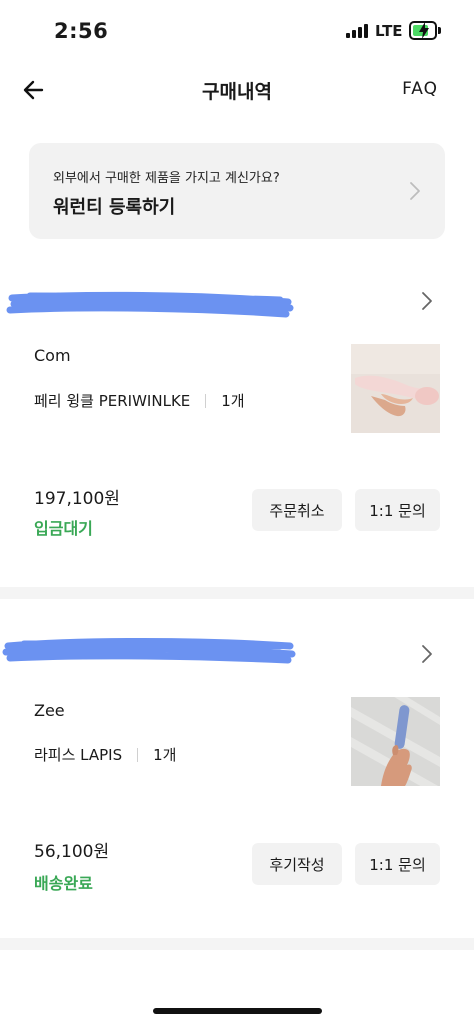 This screenshot has height=1024, width=474. Describe the element at coordinates (420, 89) in the screenshot. I see `faq-link: FAQ` at that location.